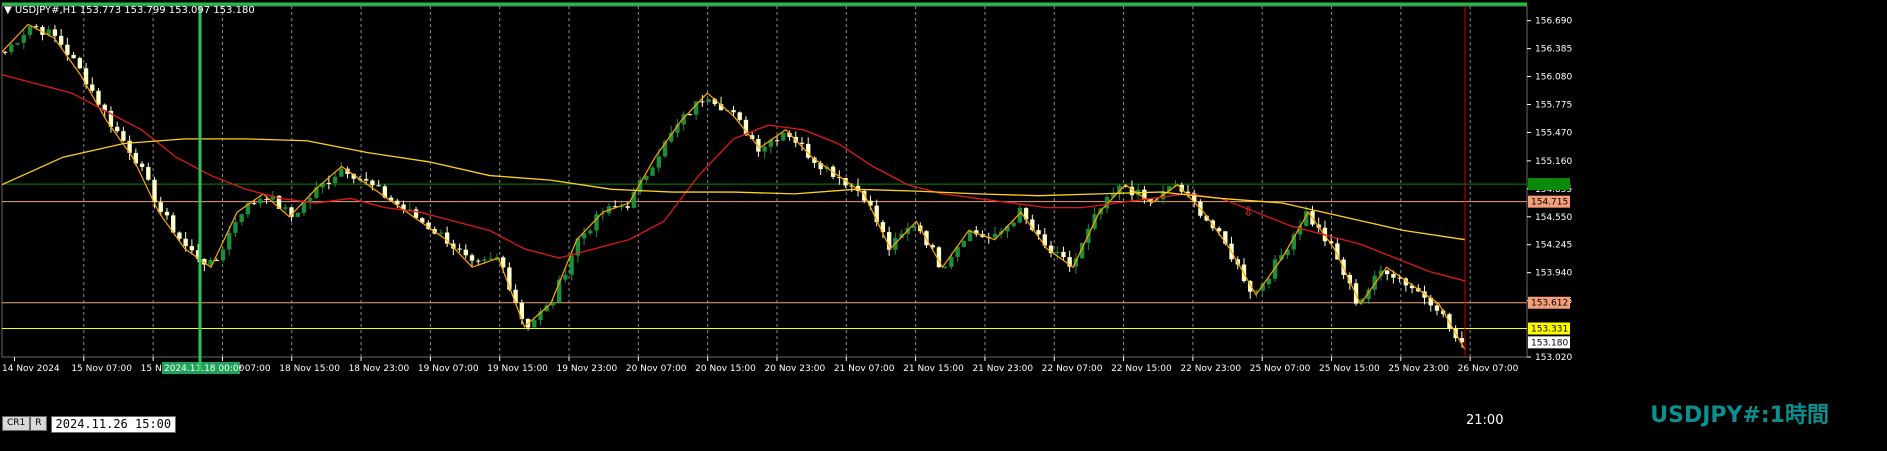 This screenshot has height=451, width=1887. What do you see at coordinates (1141, 369) in the screenshot?
I see `time-label: 22 Nov 15:00` at bounding box center [1141, 369].